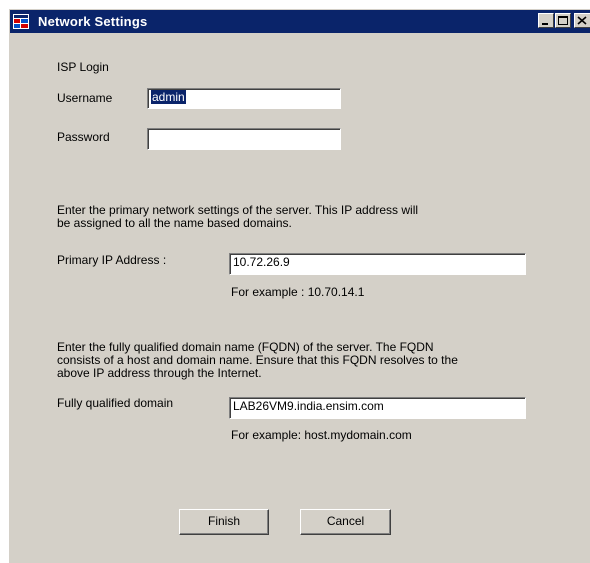 The height and width of the screenshot is (563, 590). I want to click on title-bar: Network Settings, so click(300, 21).